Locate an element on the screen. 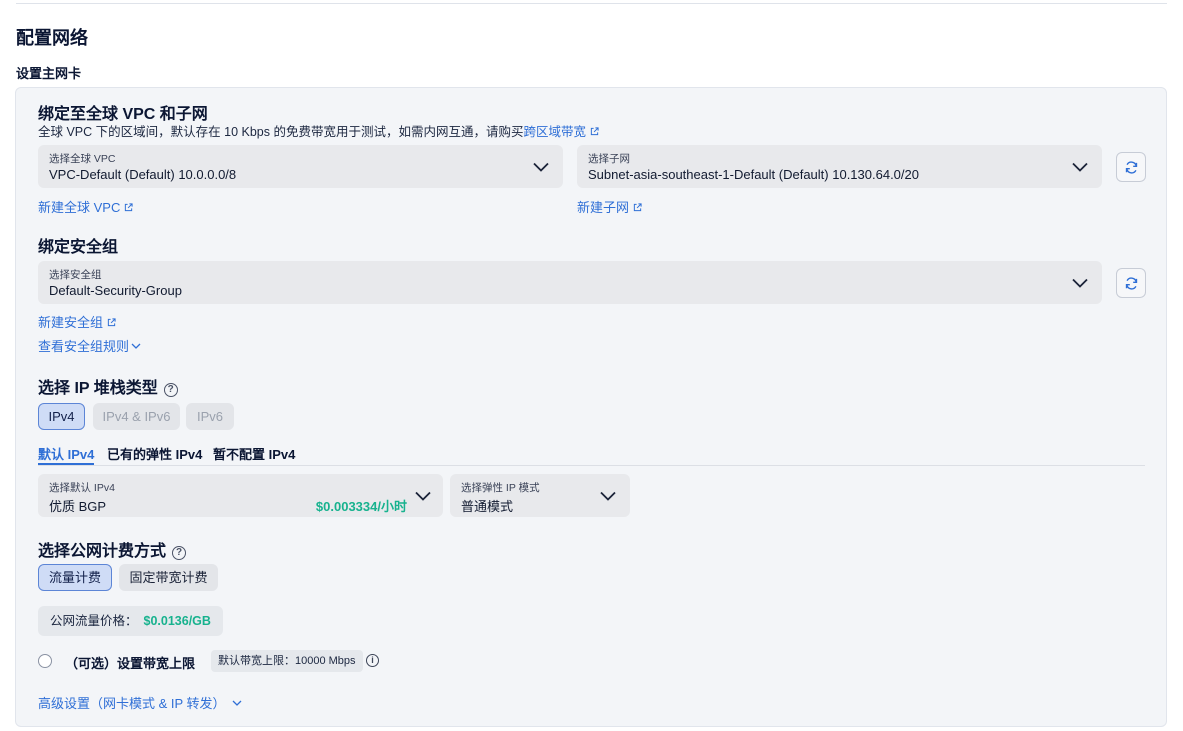 Image resolution: width=1183 pixels, height=731 pixels. advanced-settings-link: 高级设置（网卡模式 & IP 转发） is located at coordinates (140, 702).